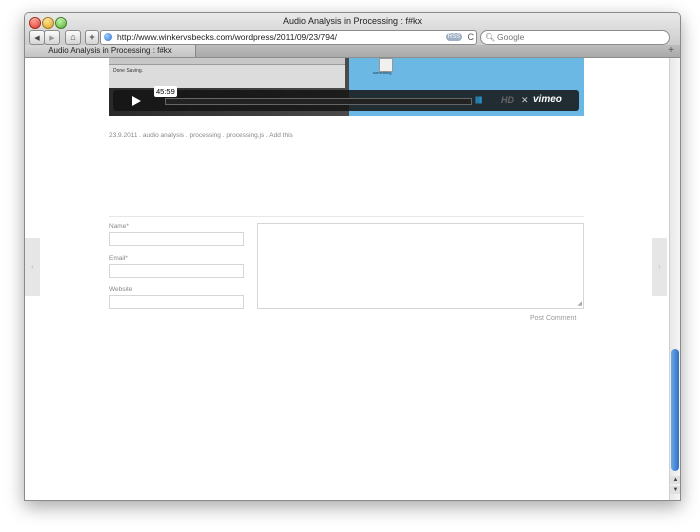 Image resolution: width=700 pixels, height=532 pixels. Describe the element at coordinates (165, 91) in the screenshot. I see `video-time: 45:59` at that location.